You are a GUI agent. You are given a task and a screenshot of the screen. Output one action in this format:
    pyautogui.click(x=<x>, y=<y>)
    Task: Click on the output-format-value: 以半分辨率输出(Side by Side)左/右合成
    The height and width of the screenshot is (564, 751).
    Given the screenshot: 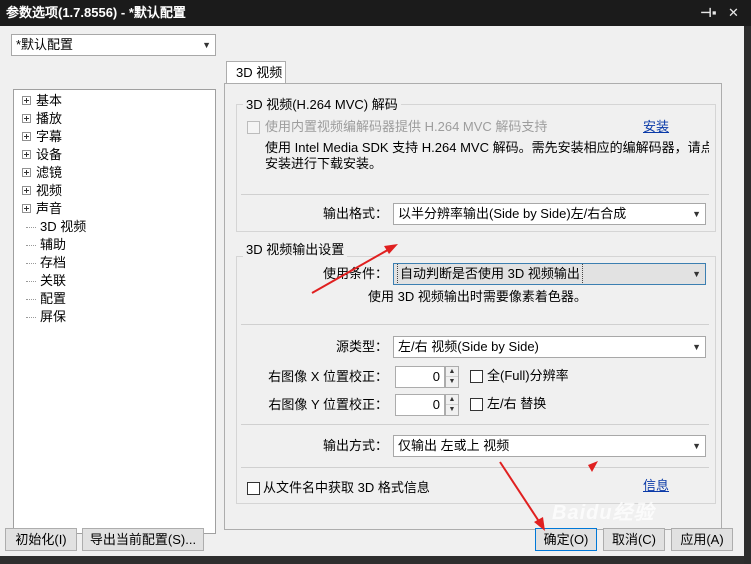 What is the action you would take?
    pyautogui.click(x=512, y=213)
    